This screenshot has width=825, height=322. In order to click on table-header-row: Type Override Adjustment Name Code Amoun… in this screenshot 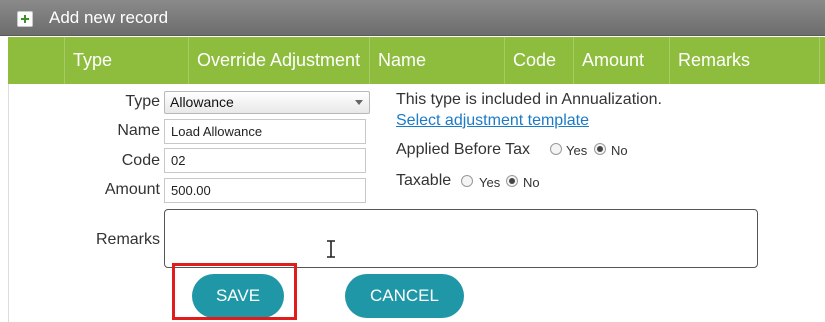, I will do `click(416, 60)`.